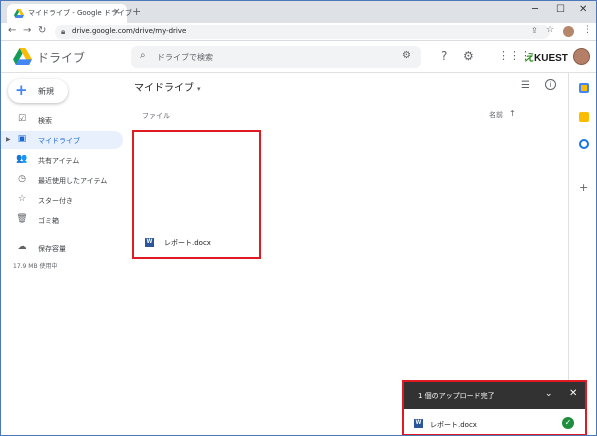 The width and height of the screenshot is (597, 436). Describe the element at coordinates (584, 144) in the screenshot. I see `tasks-icon` at that location.